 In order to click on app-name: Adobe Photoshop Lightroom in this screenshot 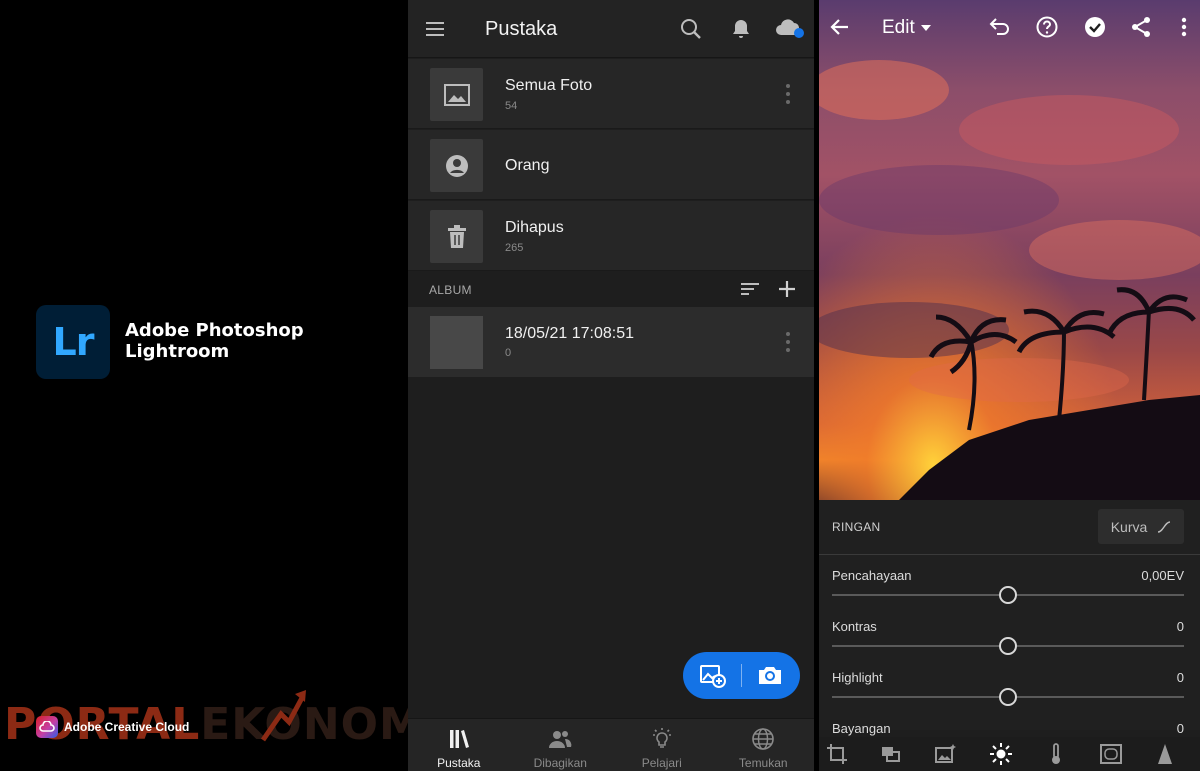, I will do `click(225, 341)`.